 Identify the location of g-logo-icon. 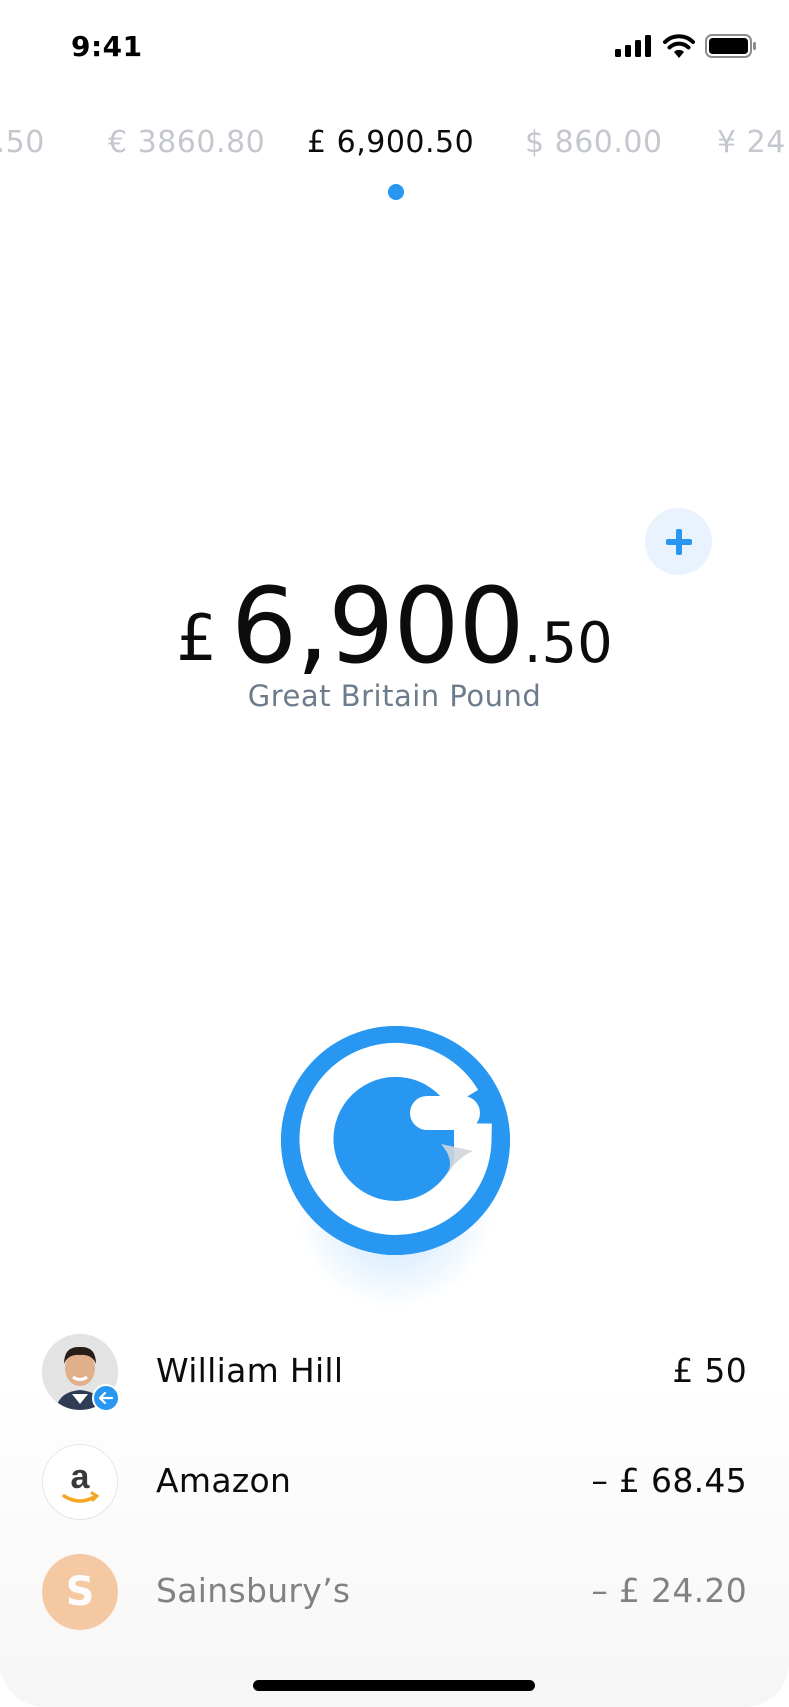
(395, 1140).